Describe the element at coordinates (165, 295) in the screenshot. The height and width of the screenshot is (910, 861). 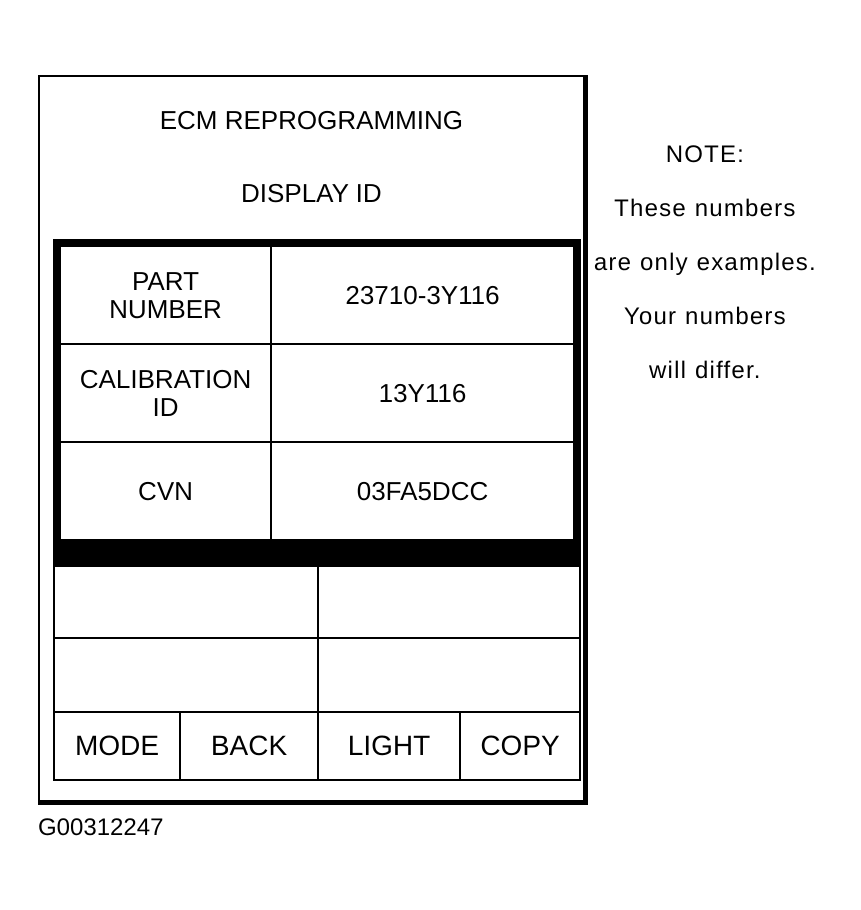
I see `label-cell: PART NUMBER` at that location.